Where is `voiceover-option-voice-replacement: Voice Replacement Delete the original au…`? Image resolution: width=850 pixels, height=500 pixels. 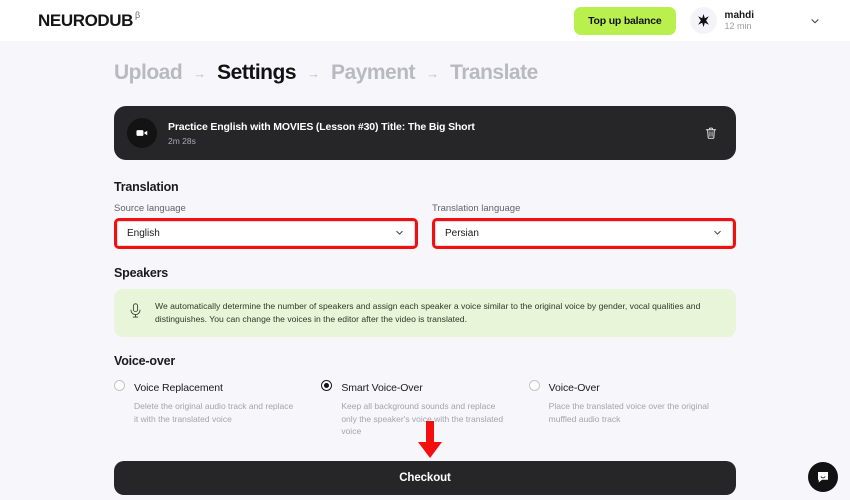 voiceover-option-voice-replacement: Voice Replacement Delete the original au… is located at coordinates (217, 408).